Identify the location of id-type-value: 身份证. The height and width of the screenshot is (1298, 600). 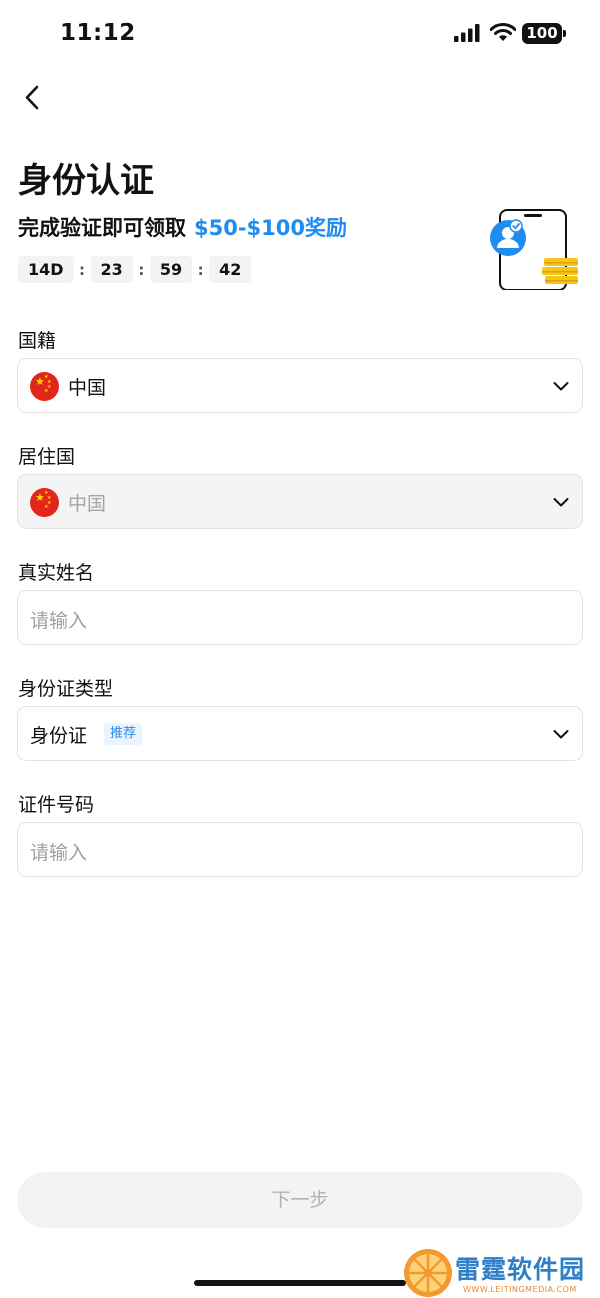
(59, 736).